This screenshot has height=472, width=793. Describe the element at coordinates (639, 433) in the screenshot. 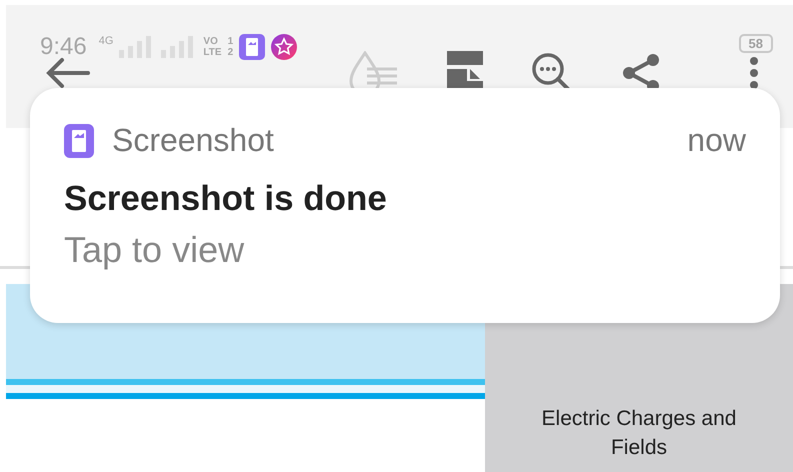

I see `chapter-title: Electric Charges and Fields` at that location.